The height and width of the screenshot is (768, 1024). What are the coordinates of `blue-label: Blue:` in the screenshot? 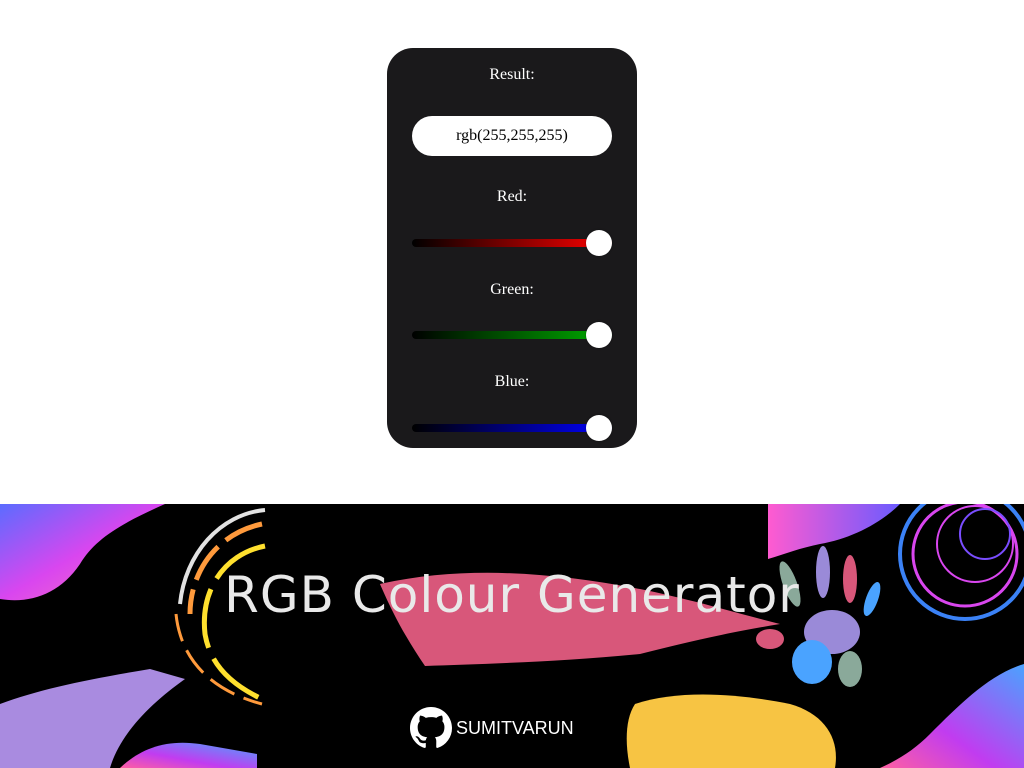 It's located at (512, 381).